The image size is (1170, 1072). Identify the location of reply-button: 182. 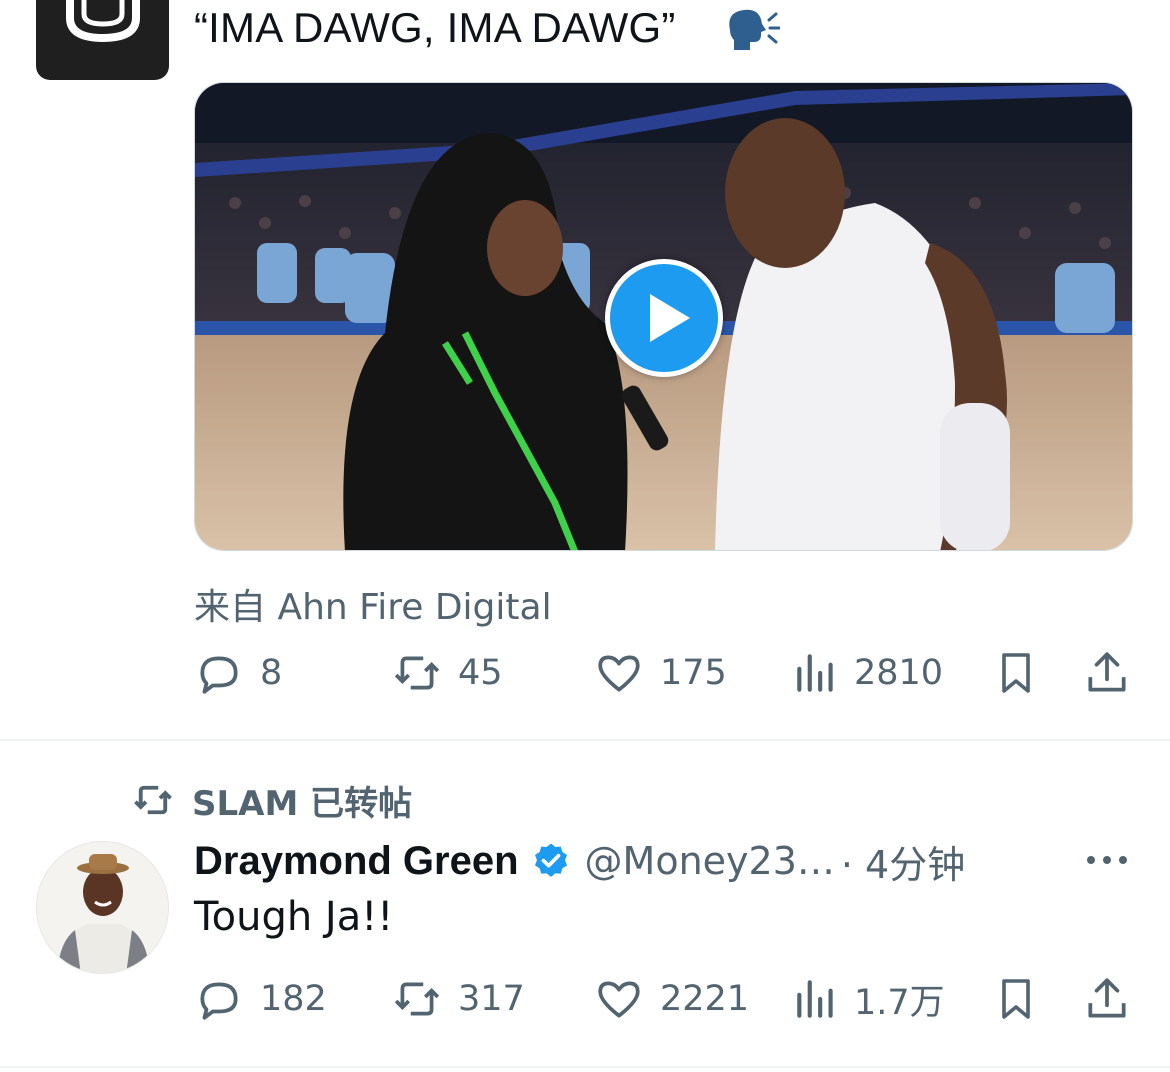
(260, 999).